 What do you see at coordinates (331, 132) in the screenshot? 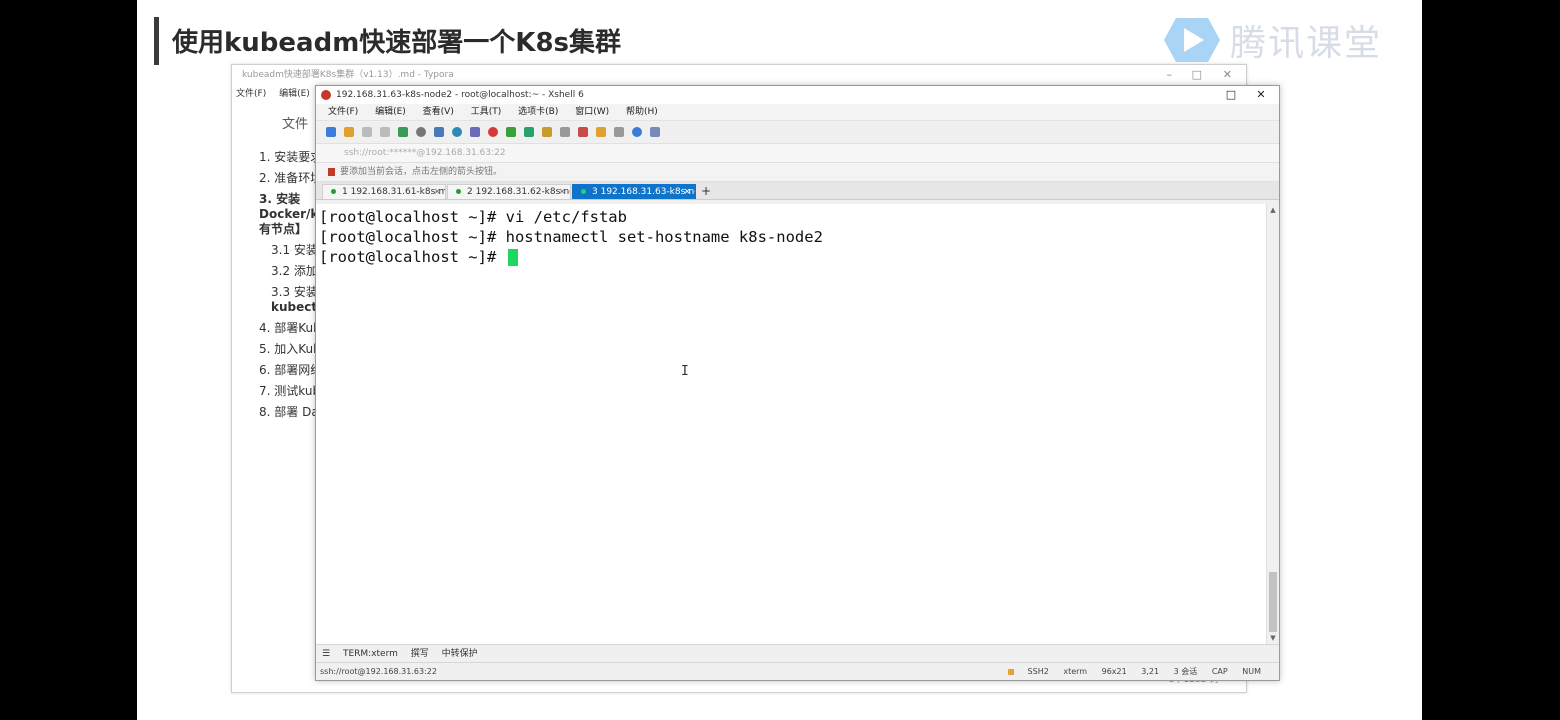
I see `new-session-icon` at bounding box center [331, 132].